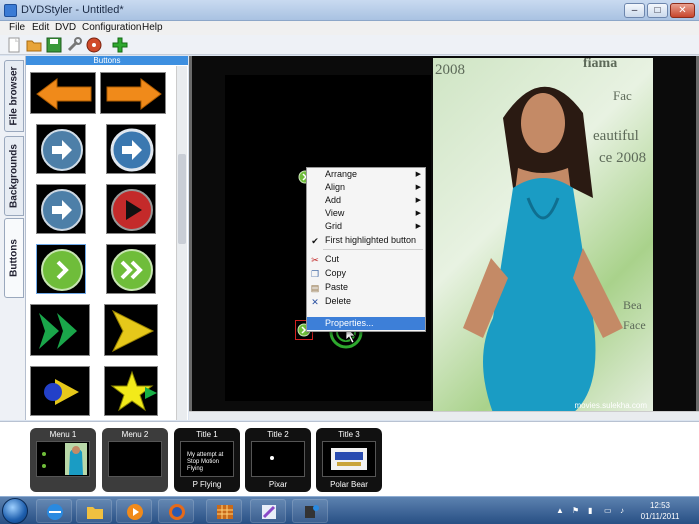 Image resolution: width=699 pixels, height=524 pixels. I want to click on ctx-grid: Grid ▶, so click(366, 226).